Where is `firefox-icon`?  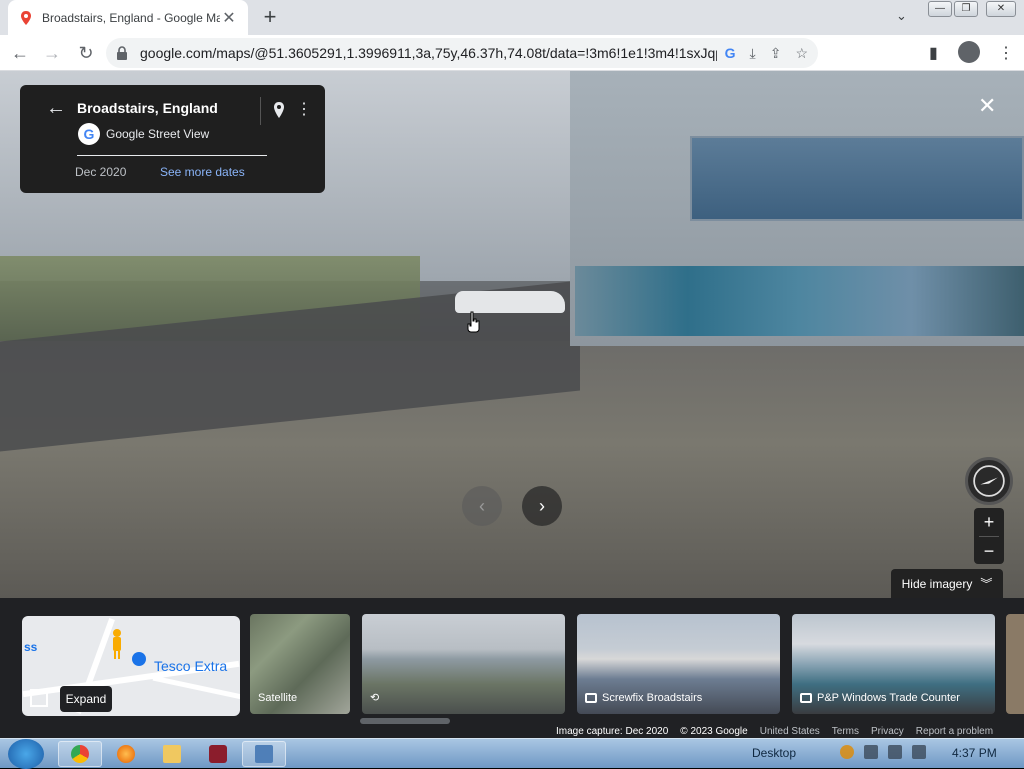
firefox-icon is located at coordinates (126, 754).